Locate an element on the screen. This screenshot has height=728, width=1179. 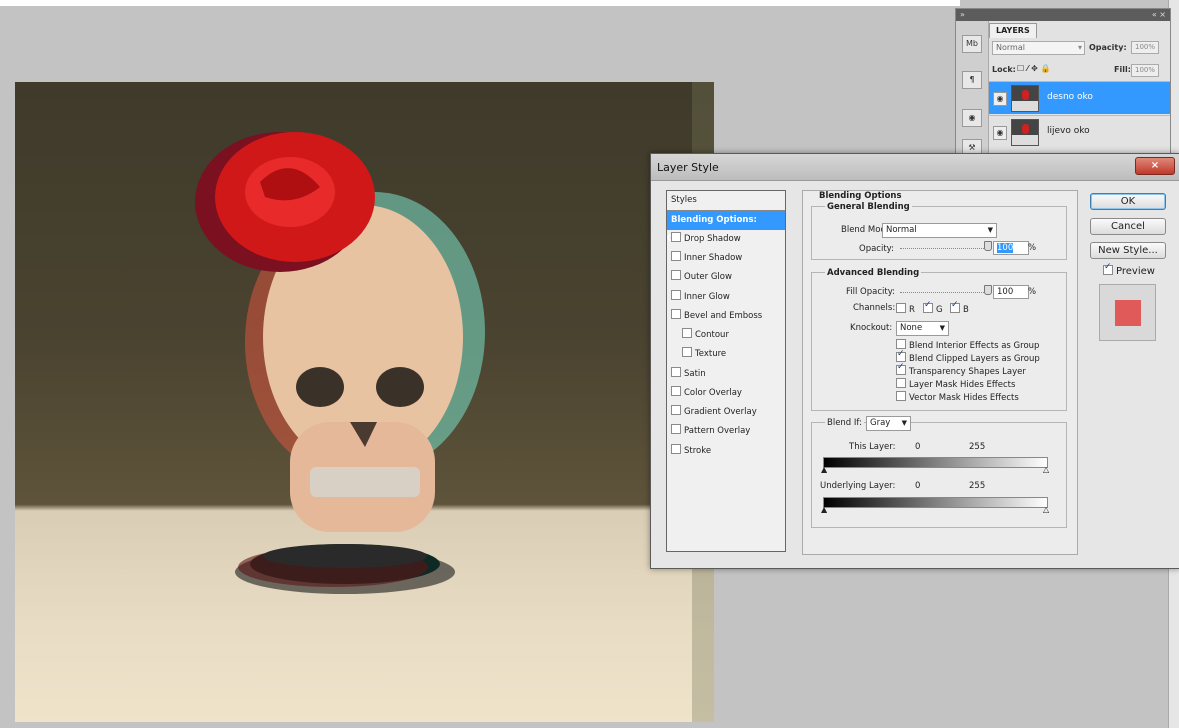
this-layer-white-slider: △ is located at coordinates (1046, 469).